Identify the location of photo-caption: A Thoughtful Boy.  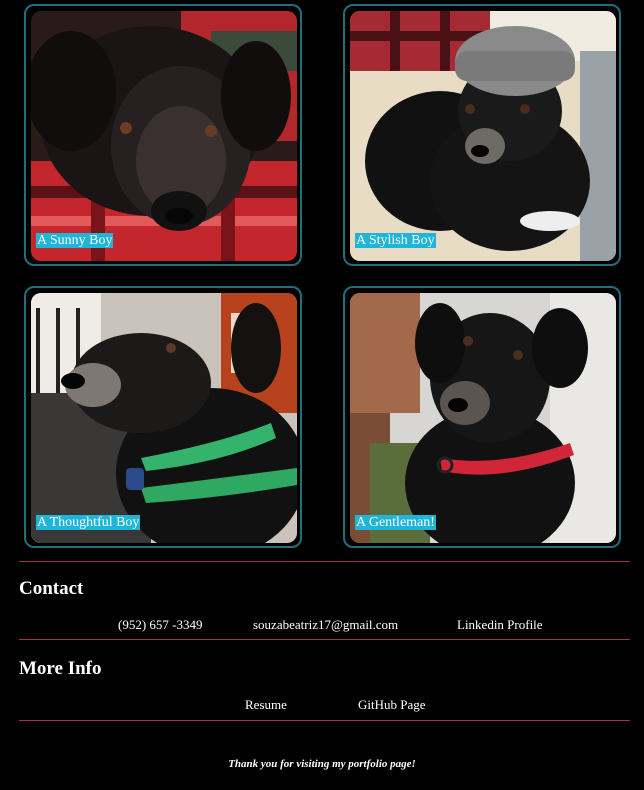
(88, 522).